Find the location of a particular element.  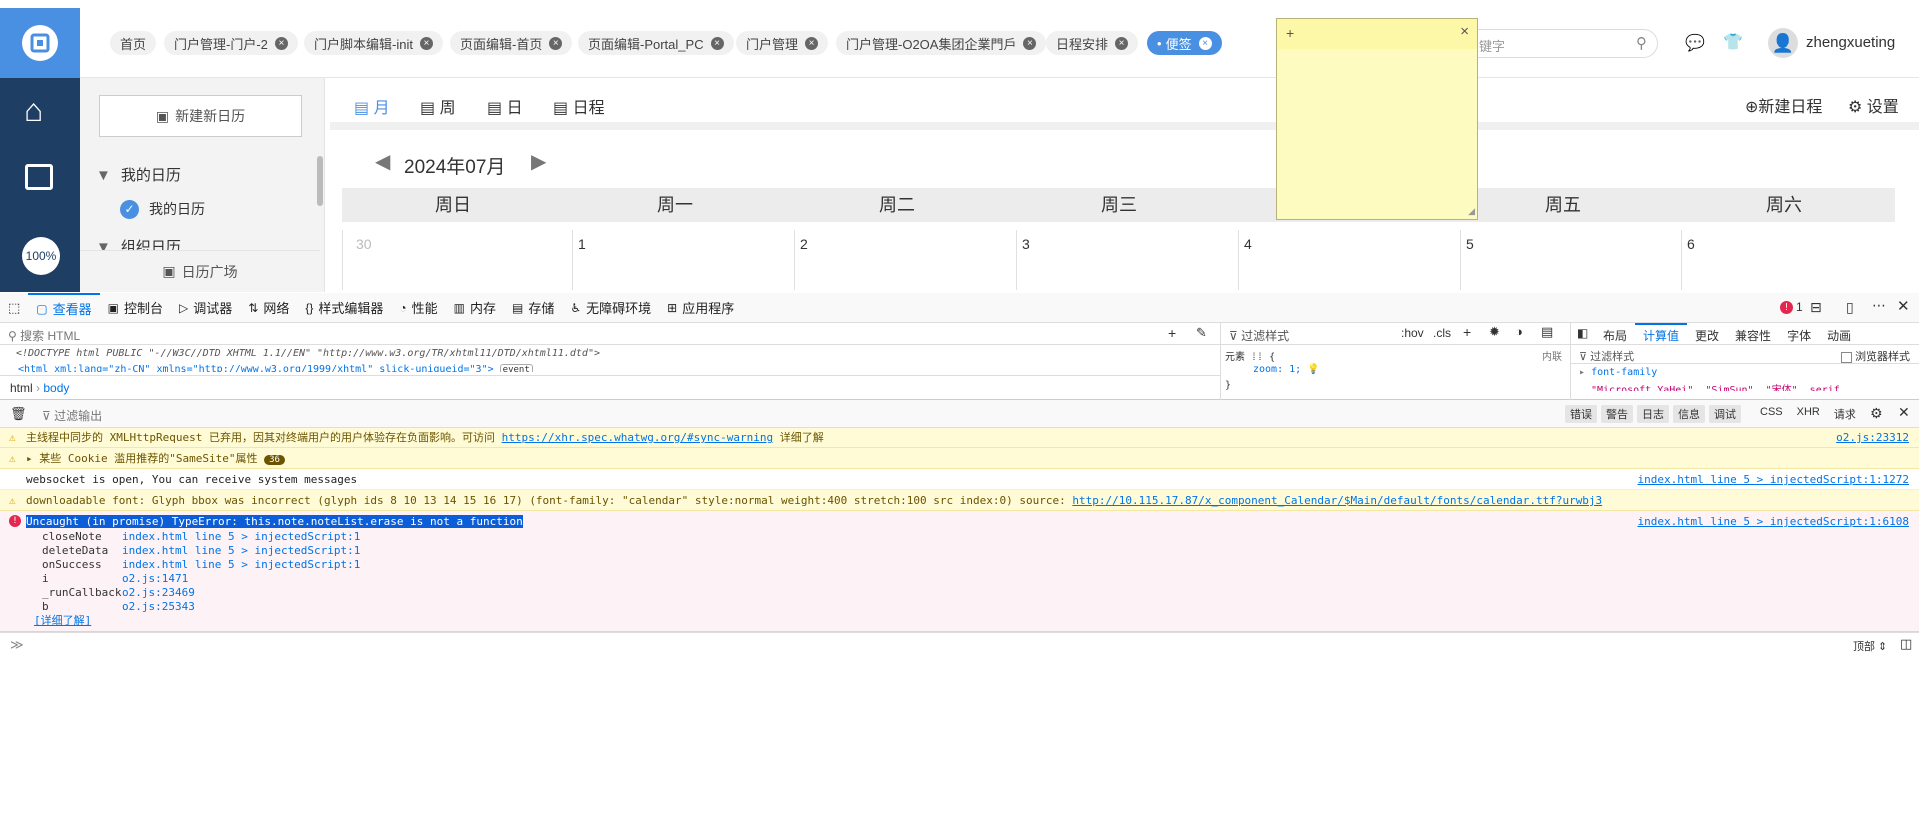

tab-home: 首页 is located at coordinates (133, 43).